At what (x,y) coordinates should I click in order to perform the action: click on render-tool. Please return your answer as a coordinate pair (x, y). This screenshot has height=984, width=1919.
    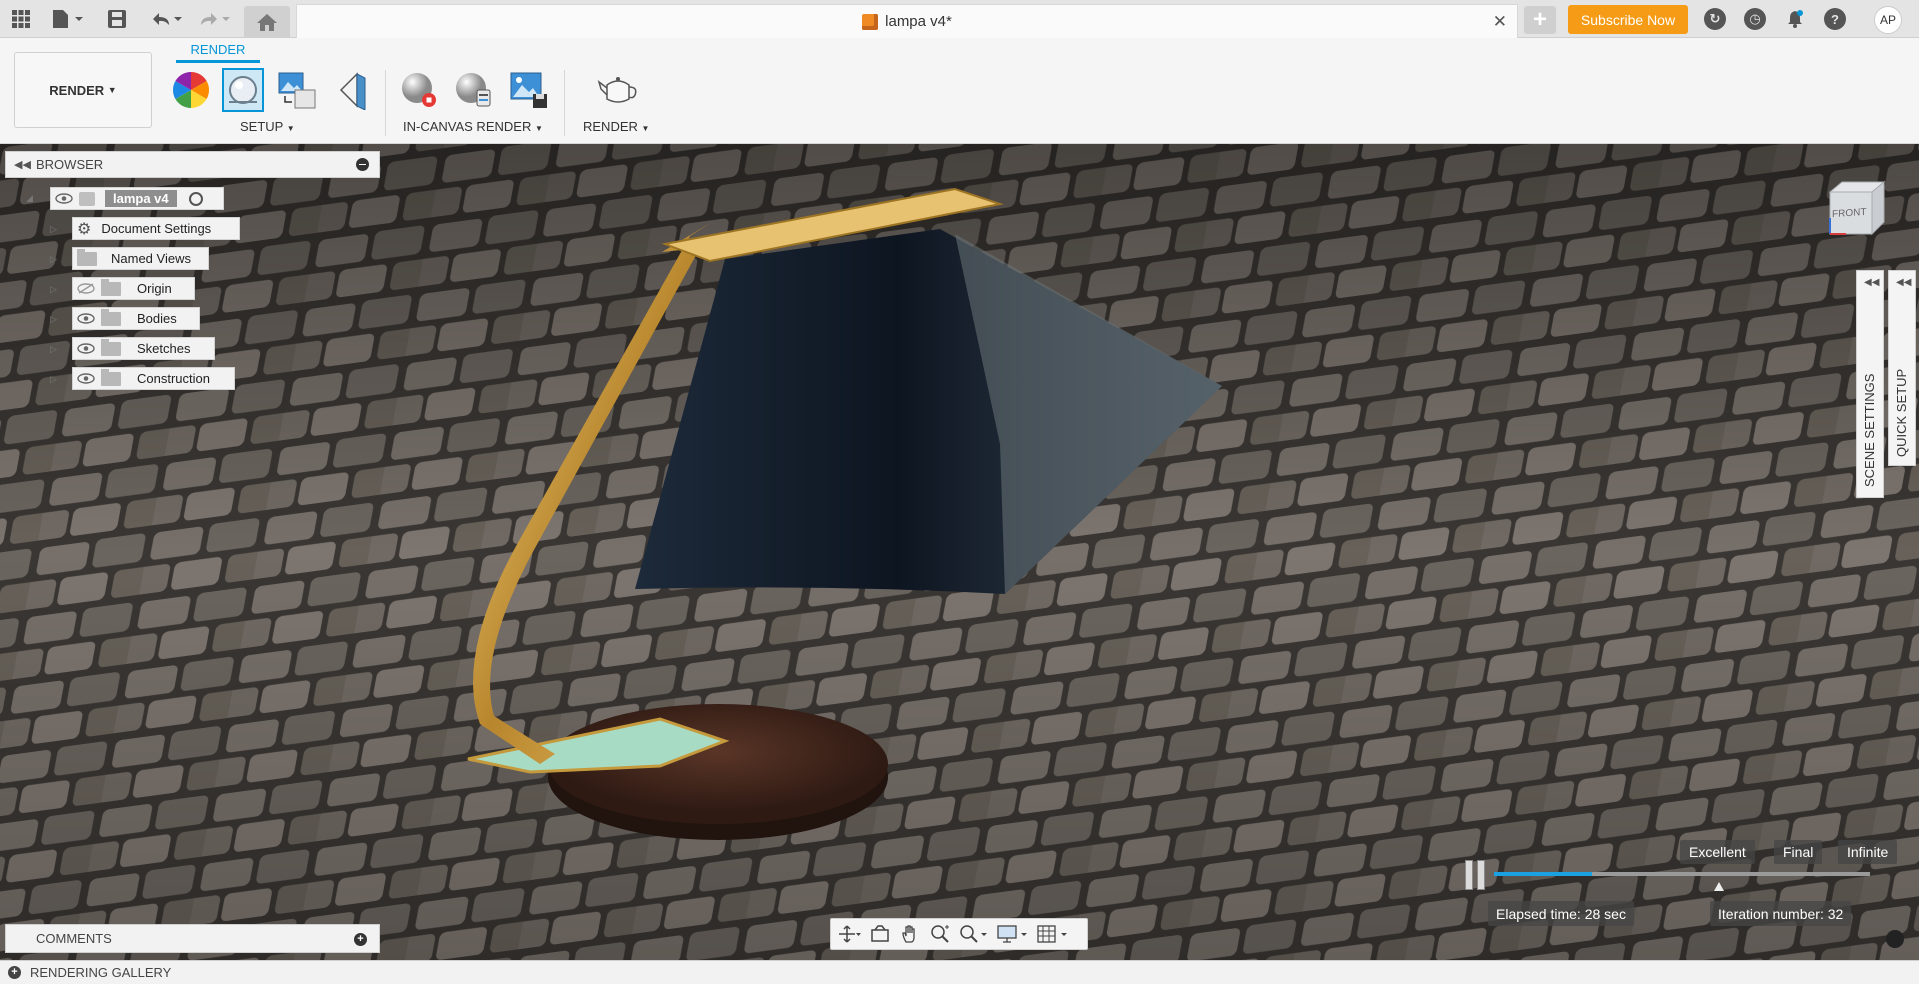
    Looking at the image, I should click on (618, 90).